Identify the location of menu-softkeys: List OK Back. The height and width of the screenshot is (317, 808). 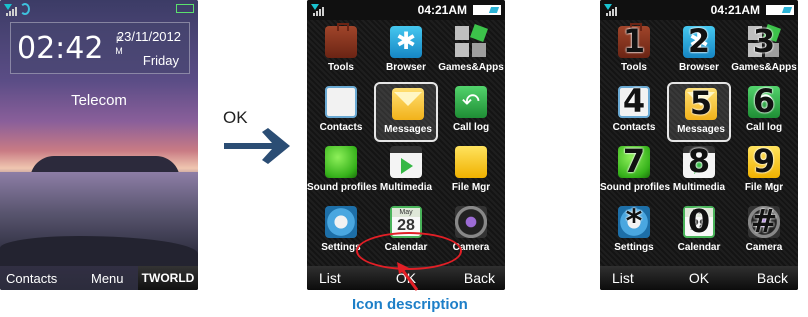
(699, 278).